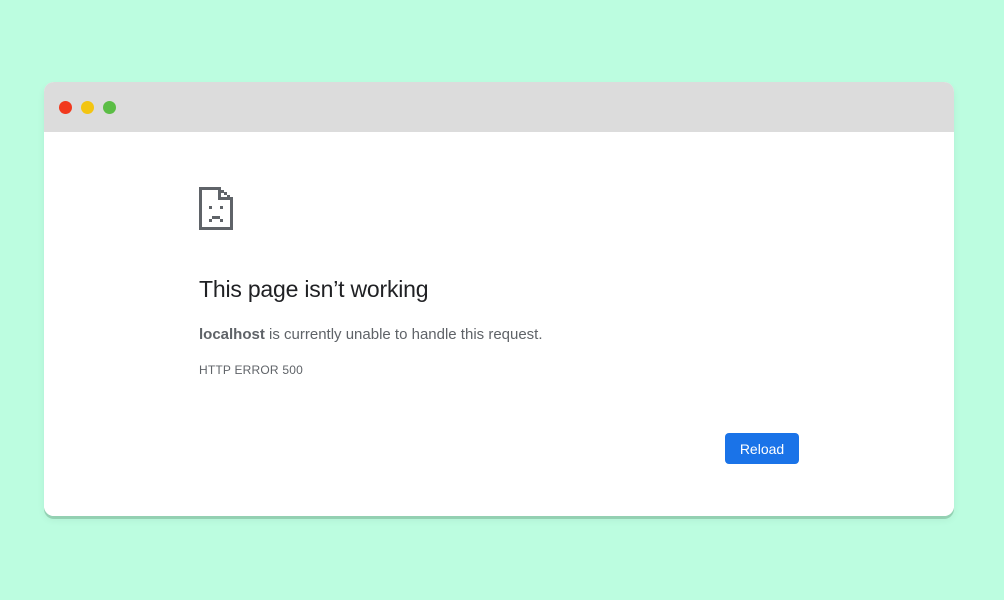 The height and width of the screenshot is (600, 1004). I want to click on window-titlebar, so click(499, 107).